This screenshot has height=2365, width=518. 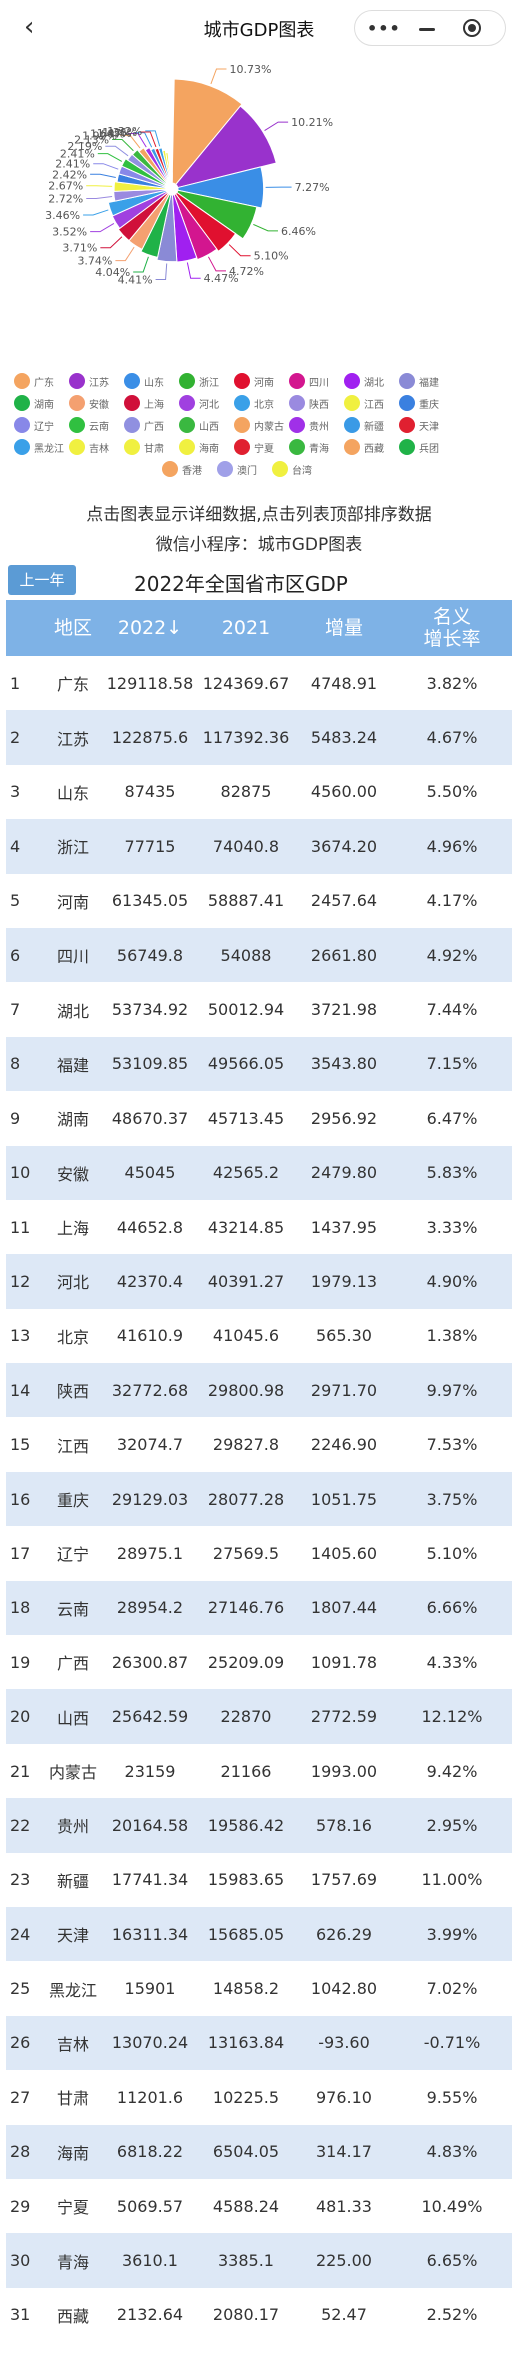 I want to click on legend-item: 福建, so click(x=426, y=381).